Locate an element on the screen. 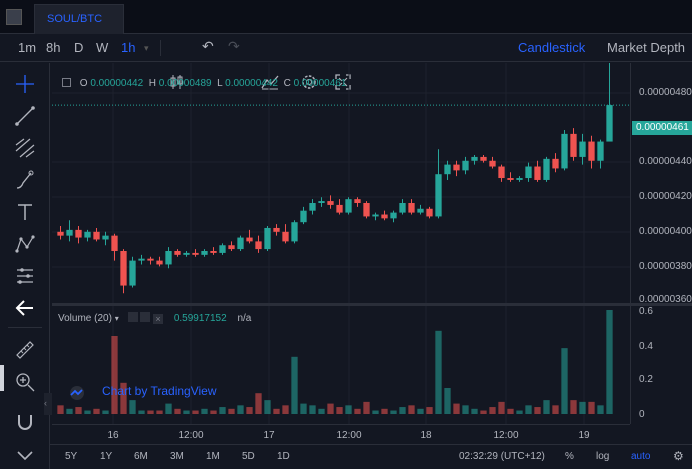 The image size is (692, 469). settings-icon: ⚙ is located at coordinates (678, 456).